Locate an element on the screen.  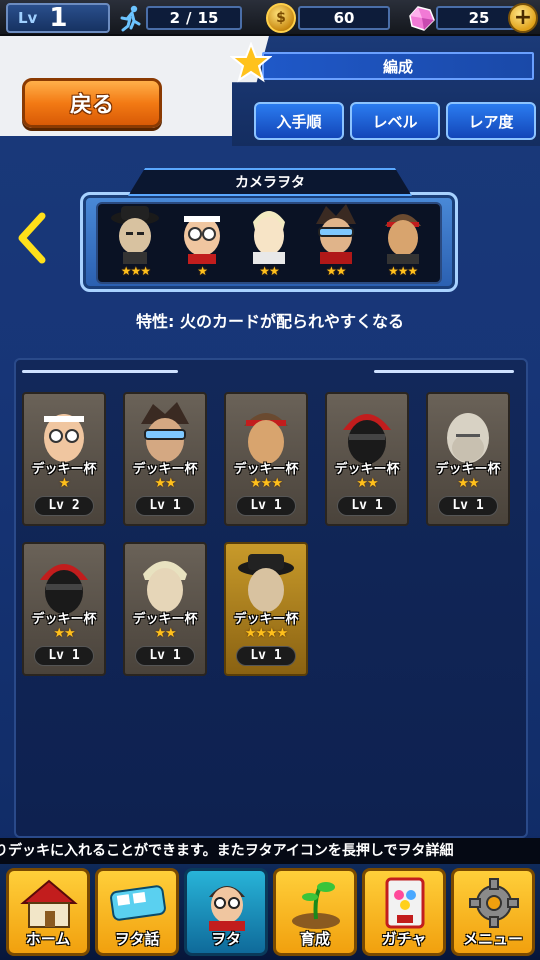
card-stars: ★ is located at coordinates (64, 483).